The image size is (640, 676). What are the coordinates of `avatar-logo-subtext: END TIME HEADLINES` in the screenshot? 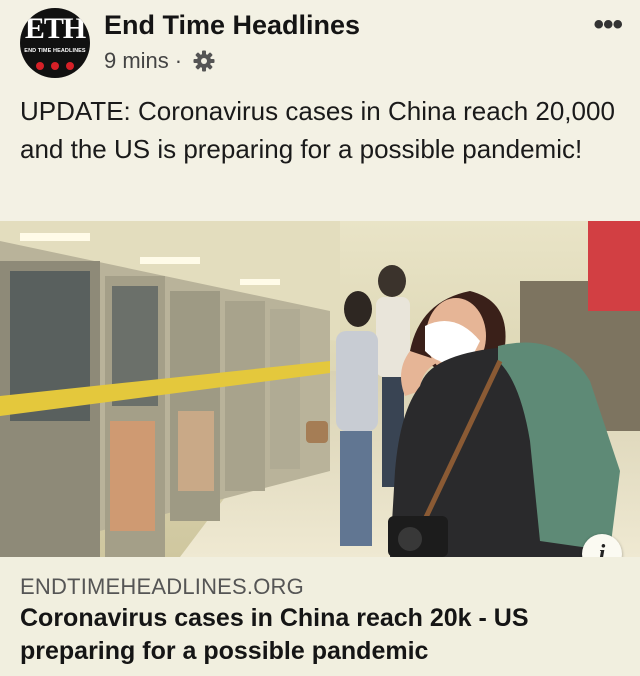 It's located at (55, 51).